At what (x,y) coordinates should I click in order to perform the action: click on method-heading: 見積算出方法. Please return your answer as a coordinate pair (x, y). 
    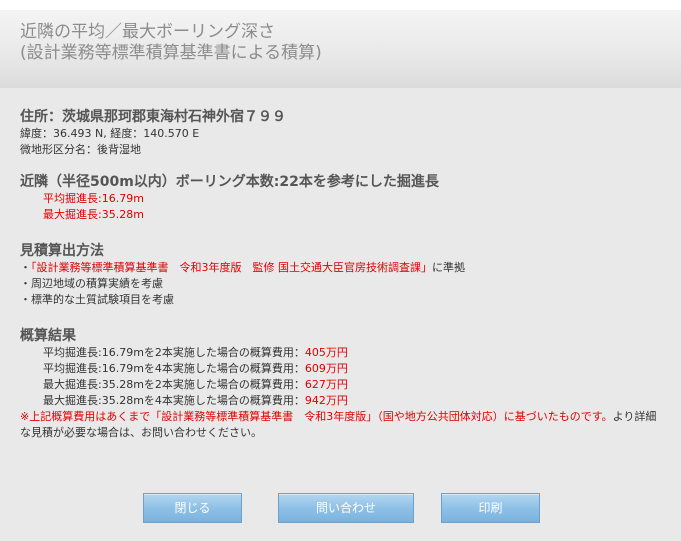
    Looking at the image, I should click on (62, 251).